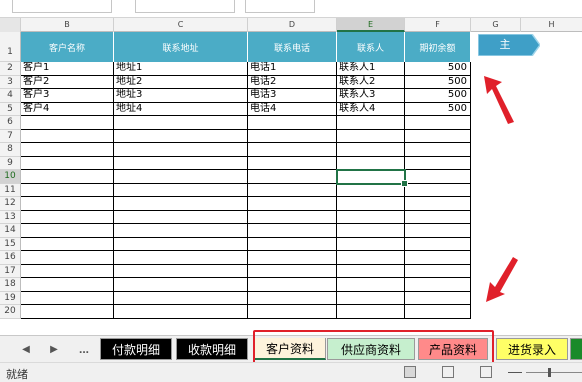 This screenshot has width=582, height=382. Describe the element at coordinates (181, 47) in the screenshot. I see `header-address: 联系地址` at that location.